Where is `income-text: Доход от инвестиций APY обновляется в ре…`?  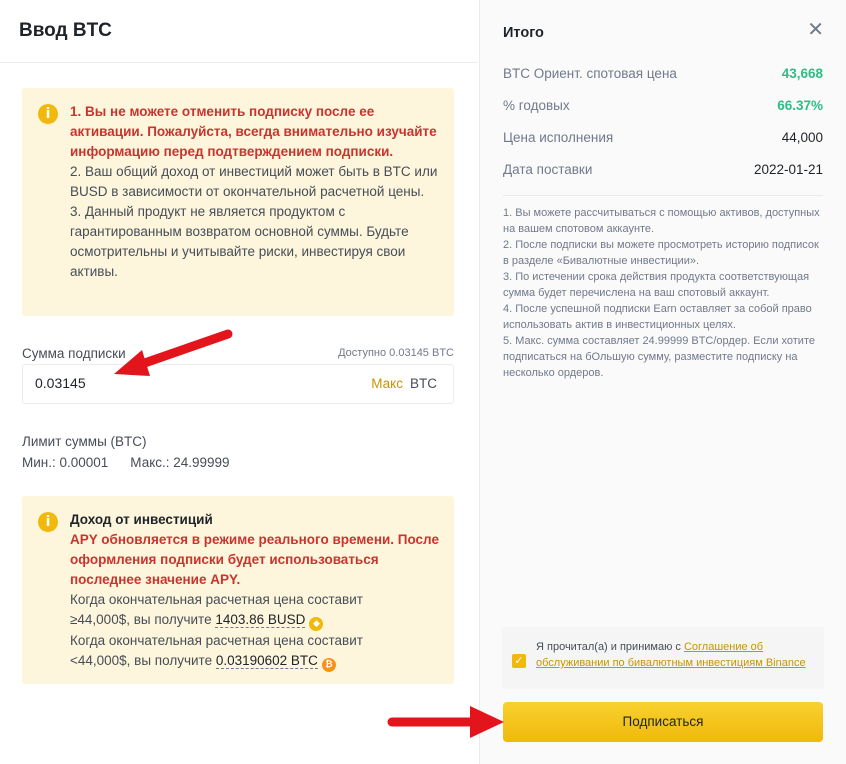 income-text: Доход от инвестиций APY обновляется в ре… is located at coordinates (259, 591).